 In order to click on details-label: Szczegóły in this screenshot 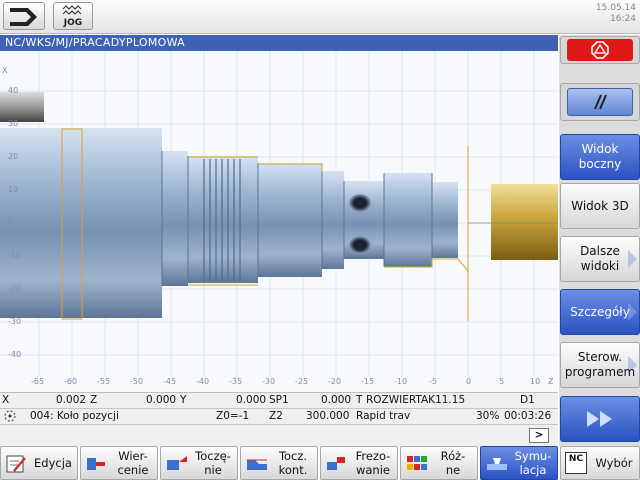, I will do `click(600, 311)`.